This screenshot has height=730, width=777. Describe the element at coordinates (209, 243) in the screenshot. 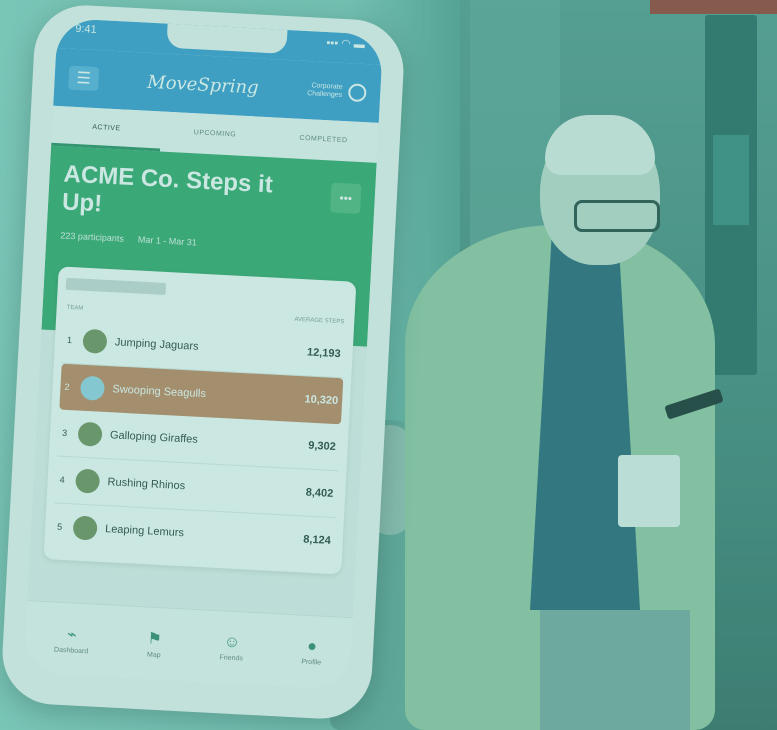

I see `challenge-meta: 223 participants Mar 1 - Mar 31` at that location.